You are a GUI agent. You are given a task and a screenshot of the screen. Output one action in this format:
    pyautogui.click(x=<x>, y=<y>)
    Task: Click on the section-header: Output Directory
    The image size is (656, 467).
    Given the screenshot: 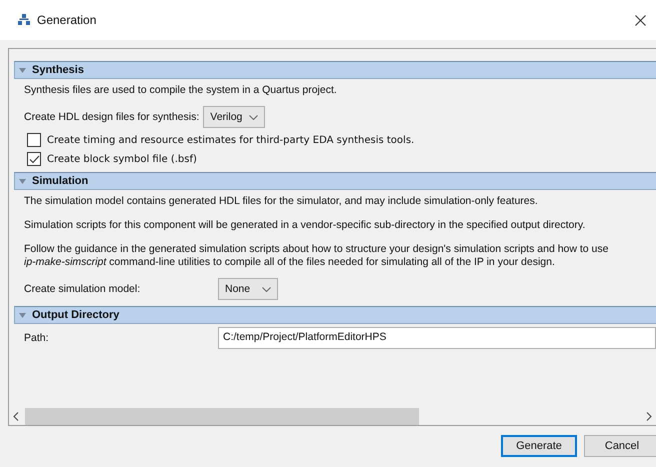 What is the action you would take?
    pyautogui.click(x=335, y=315)
    